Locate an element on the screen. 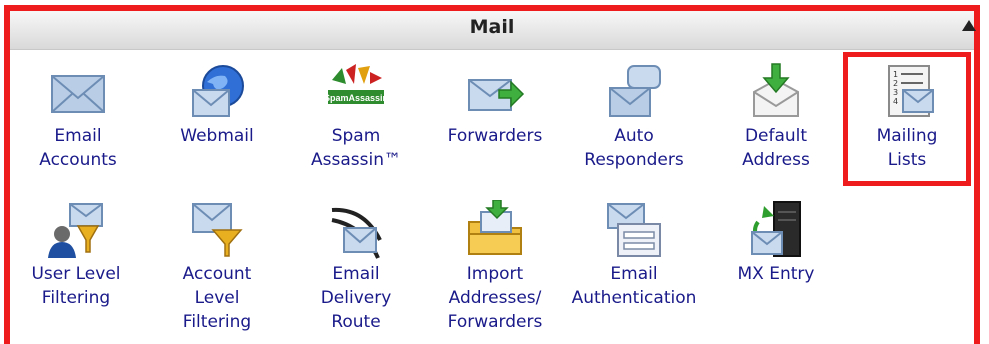 This screenshot has width=989, height=344. spamassassin-logo-icon: SpamAssassin is located at coordinates (356, 84).